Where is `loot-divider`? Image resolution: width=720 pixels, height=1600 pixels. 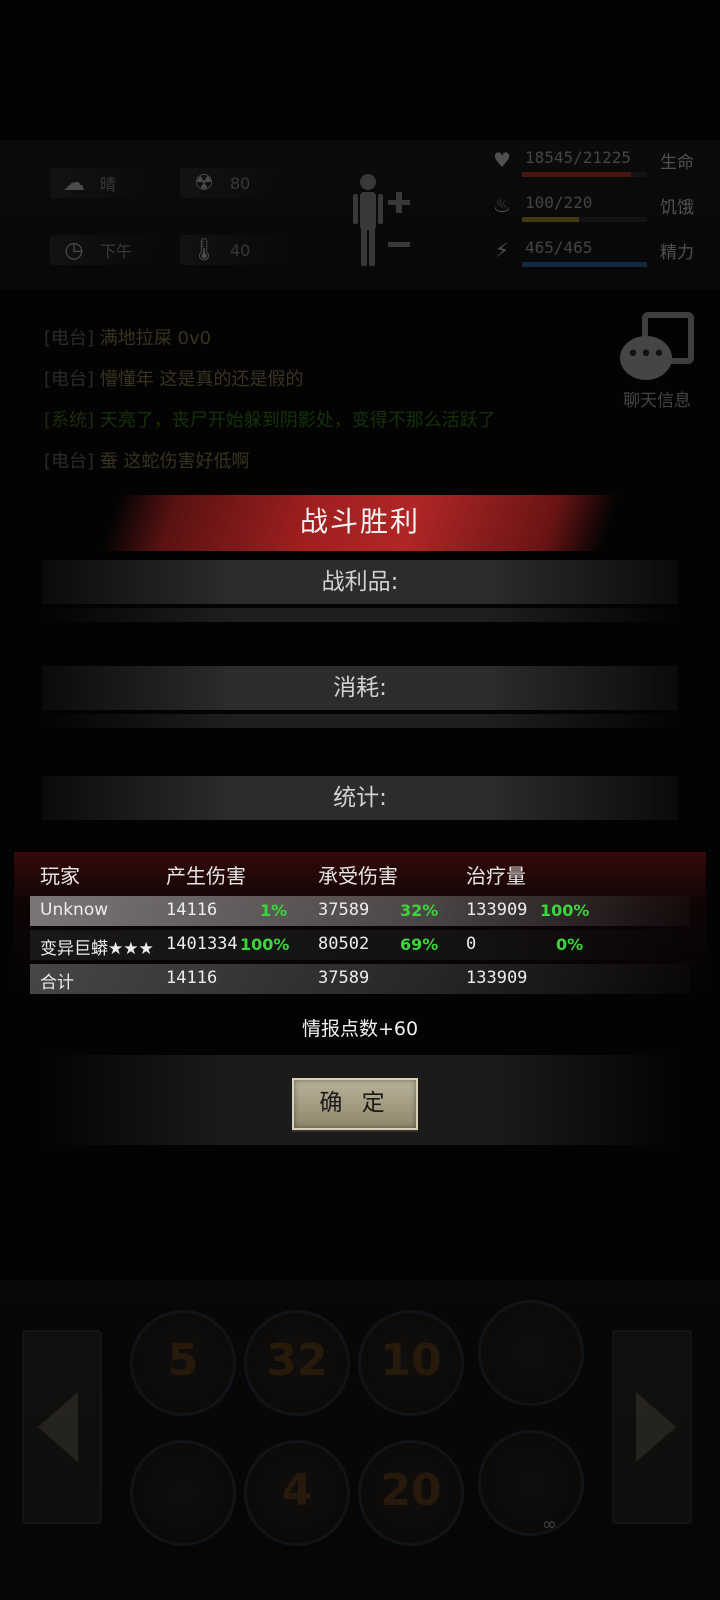 loot-divider is located at coordinates (360, 615).